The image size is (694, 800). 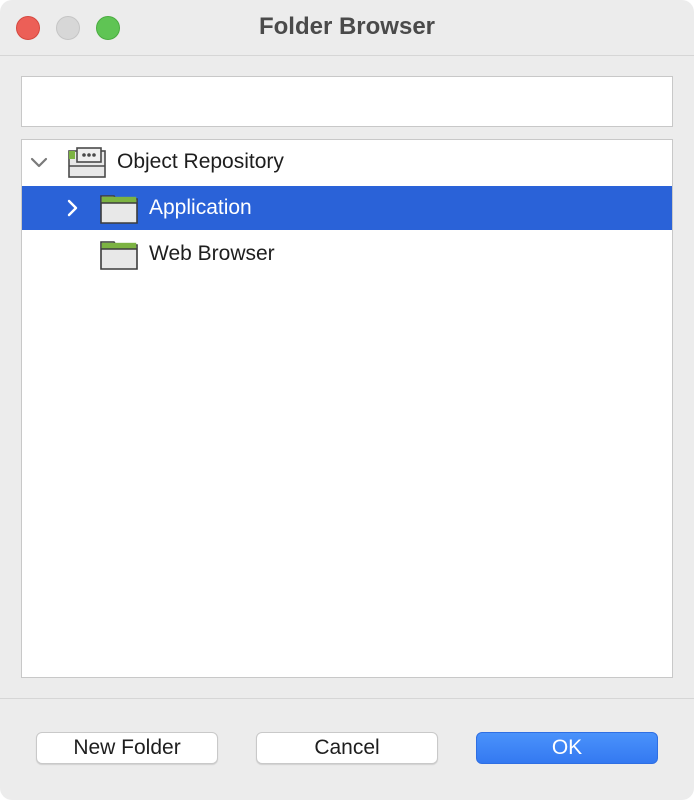 What do you see at coordinates (200, 161) in the screenshot?
I see `tree-row-label: Object Repository` at bounding box center [200, 161].